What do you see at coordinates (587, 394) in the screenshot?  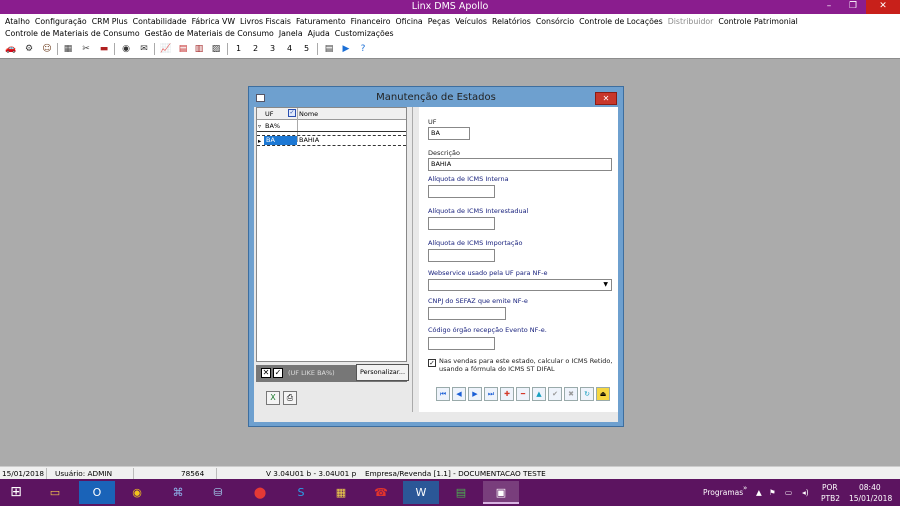 I see `refresh-icon: ↻` at bounding box center [587, 394].